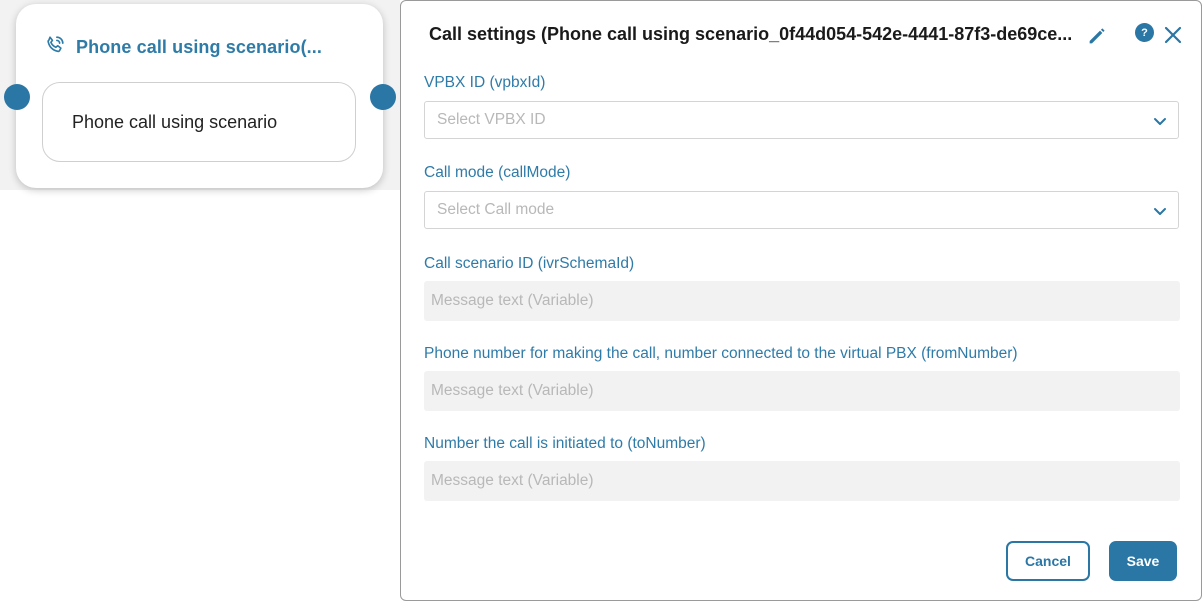  What do you see at coordinates (1144, 32) in the screenshot?
I see `help-icon: ?` at bounding box center [1144, 32].